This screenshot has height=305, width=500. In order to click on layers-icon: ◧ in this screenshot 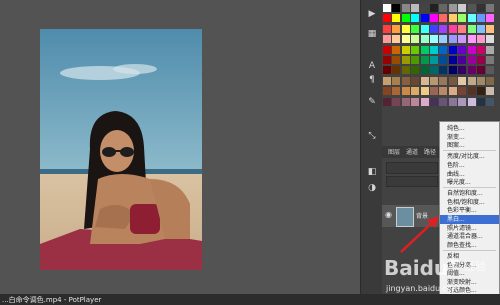, I will do `click(372, 172)`.